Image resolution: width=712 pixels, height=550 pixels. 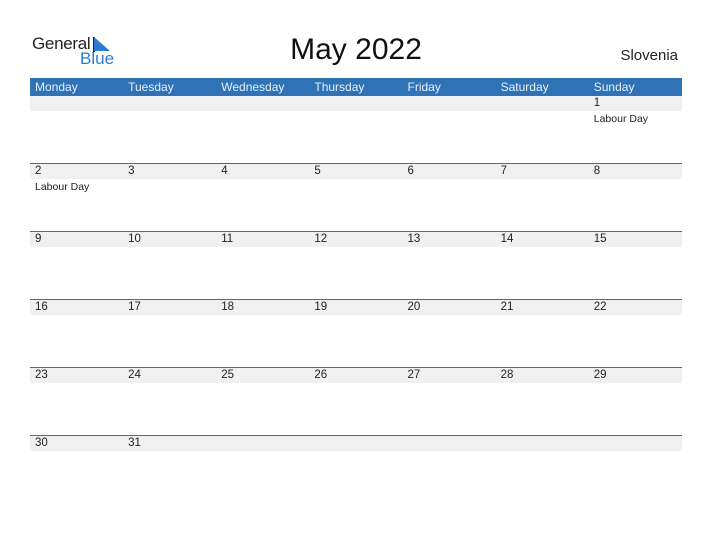 I want to click on day-cell: 2 Labour Day, so click(x=76, y=179).